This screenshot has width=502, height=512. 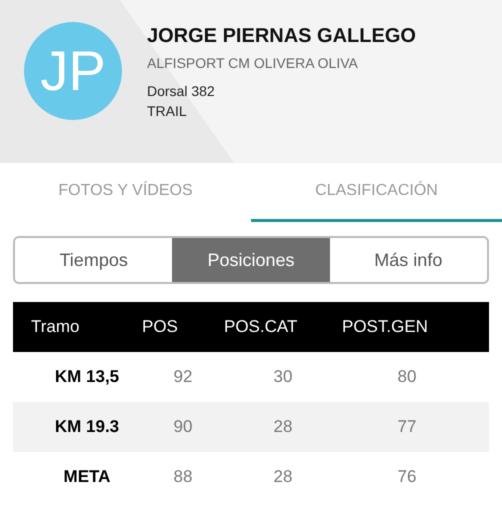 What do you see at coordinates (407, 427) in the screenshot?
I see `table-cell-text: 77` at bounding box center [407, 427].